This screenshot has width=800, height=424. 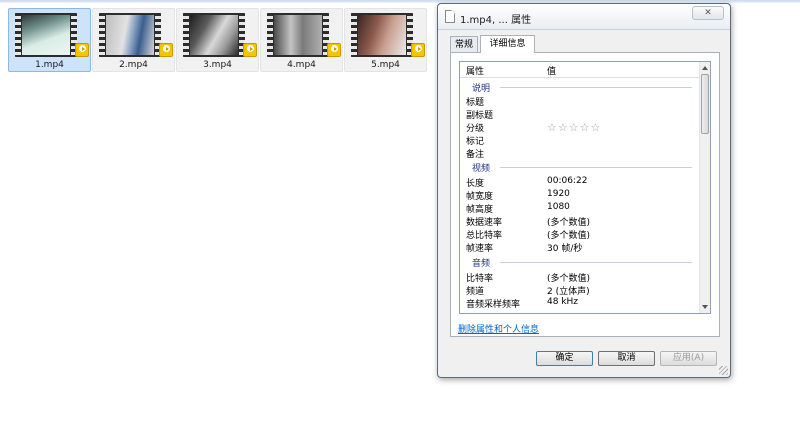 What do you see at coordinates (704, 187) in the screenshot?
I see `vertical-scrollbar` at bounding box center [704, 187].